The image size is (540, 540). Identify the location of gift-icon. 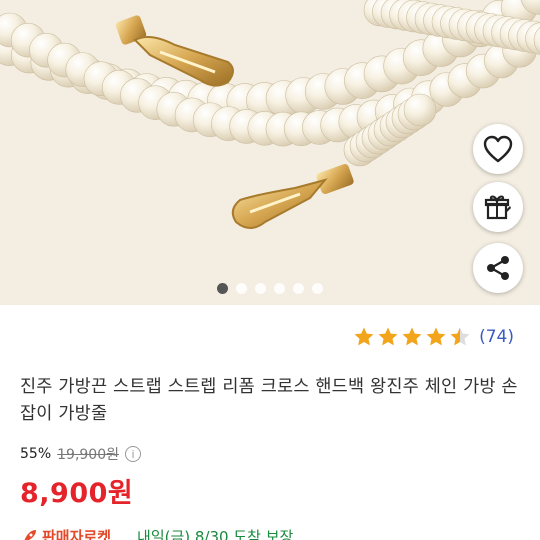
(497, 207).